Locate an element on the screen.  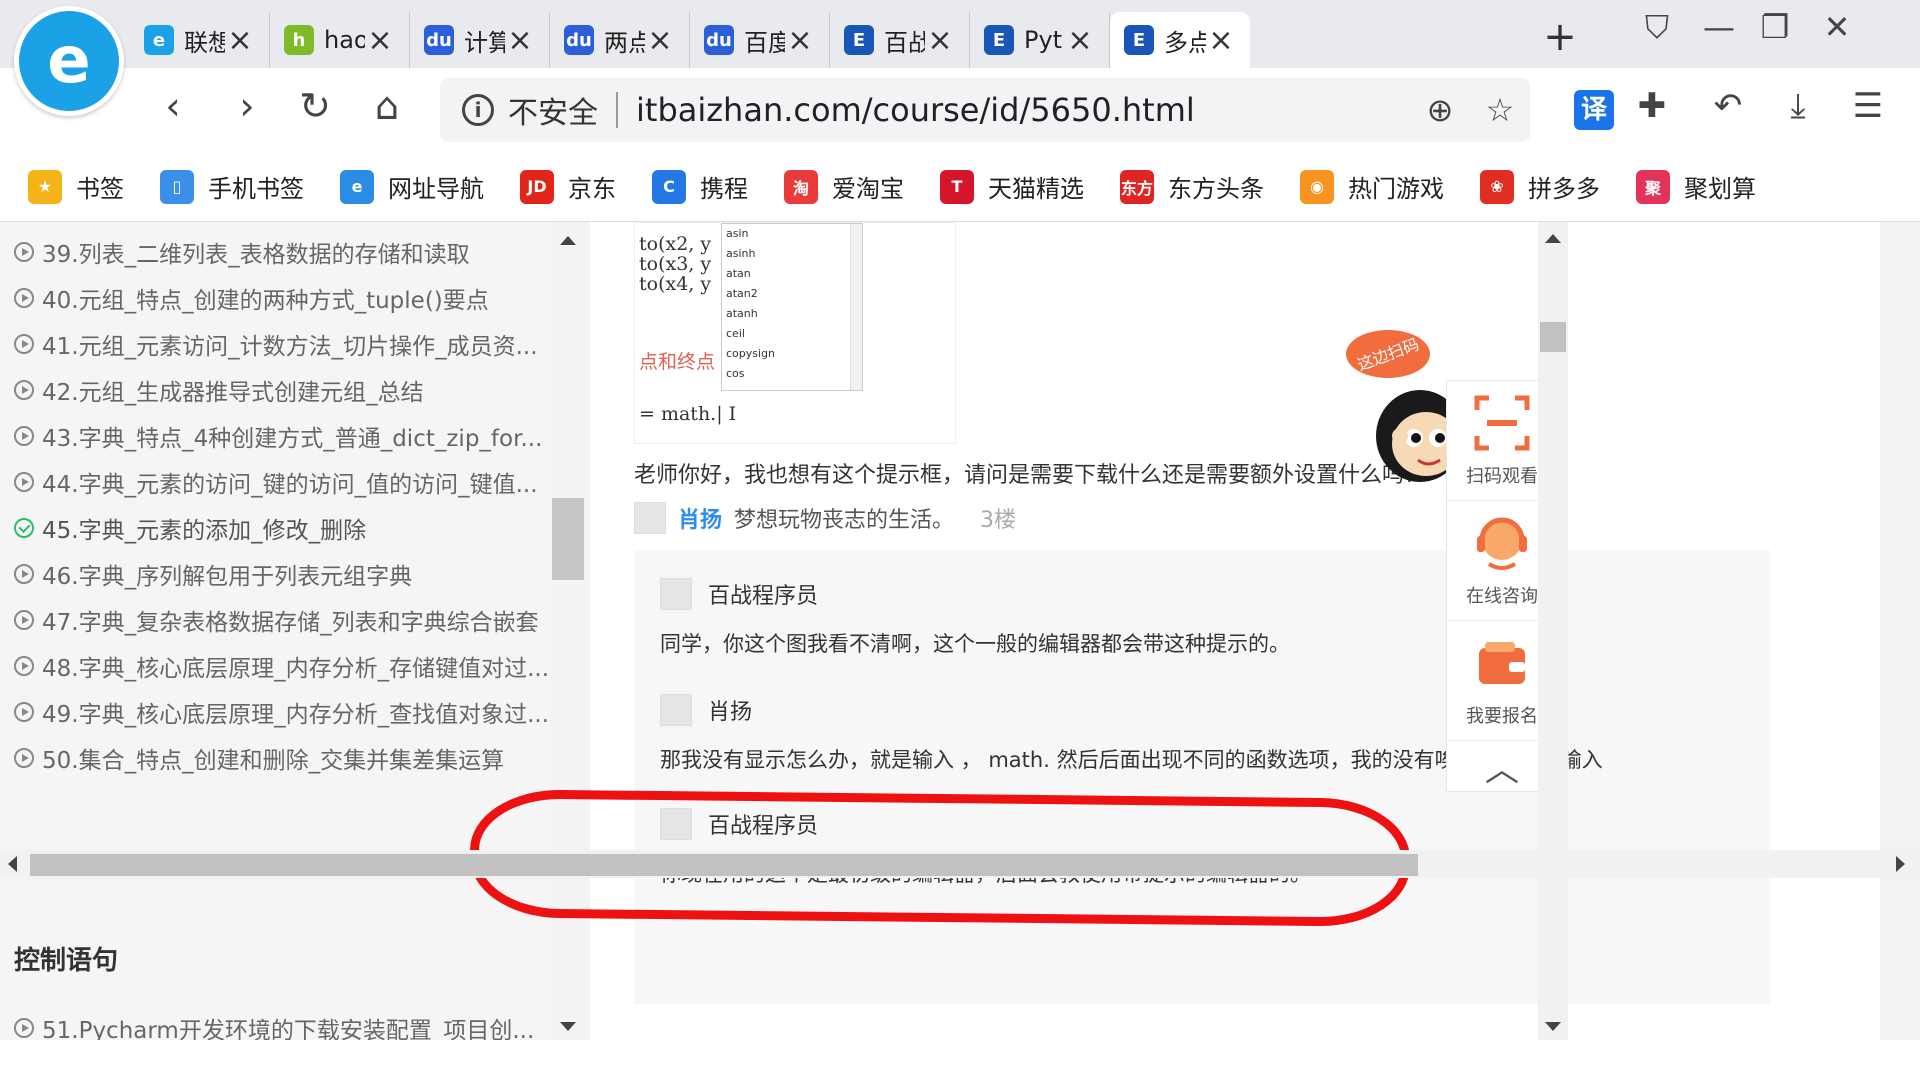
reply-author: 肖扬 is located at coordinates (730, 710).